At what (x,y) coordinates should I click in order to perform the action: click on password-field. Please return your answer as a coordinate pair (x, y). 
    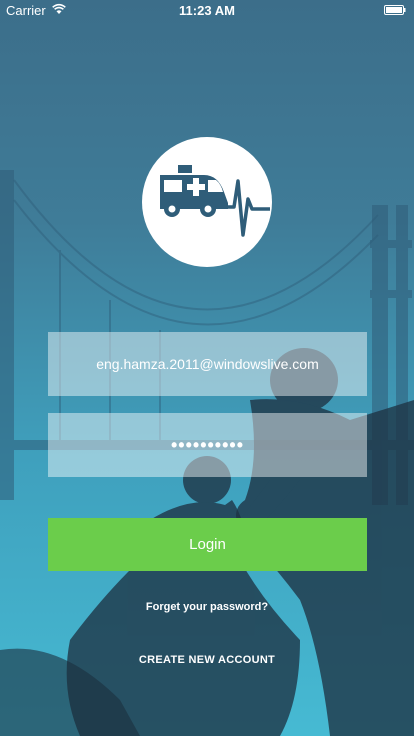
    Looking at the image, I should click on (207, 445).